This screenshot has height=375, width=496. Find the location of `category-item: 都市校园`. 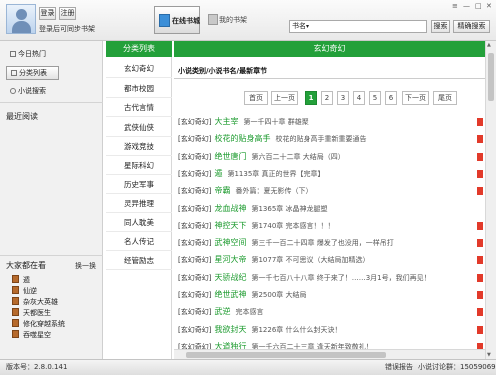

category-item: 都市校园 is located at coordinates (139, 88).